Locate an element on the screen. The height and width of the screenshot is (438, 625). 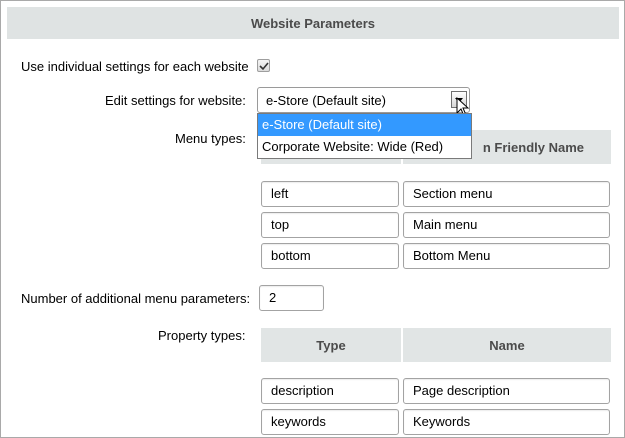
property-col-name-text: Name is located at coordinates (507, 345).